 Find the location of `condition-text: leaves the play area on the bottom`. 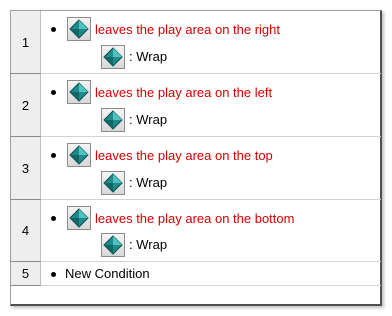

condition-text: leaves the play area on the bottom is located at coordinates (194, 218).